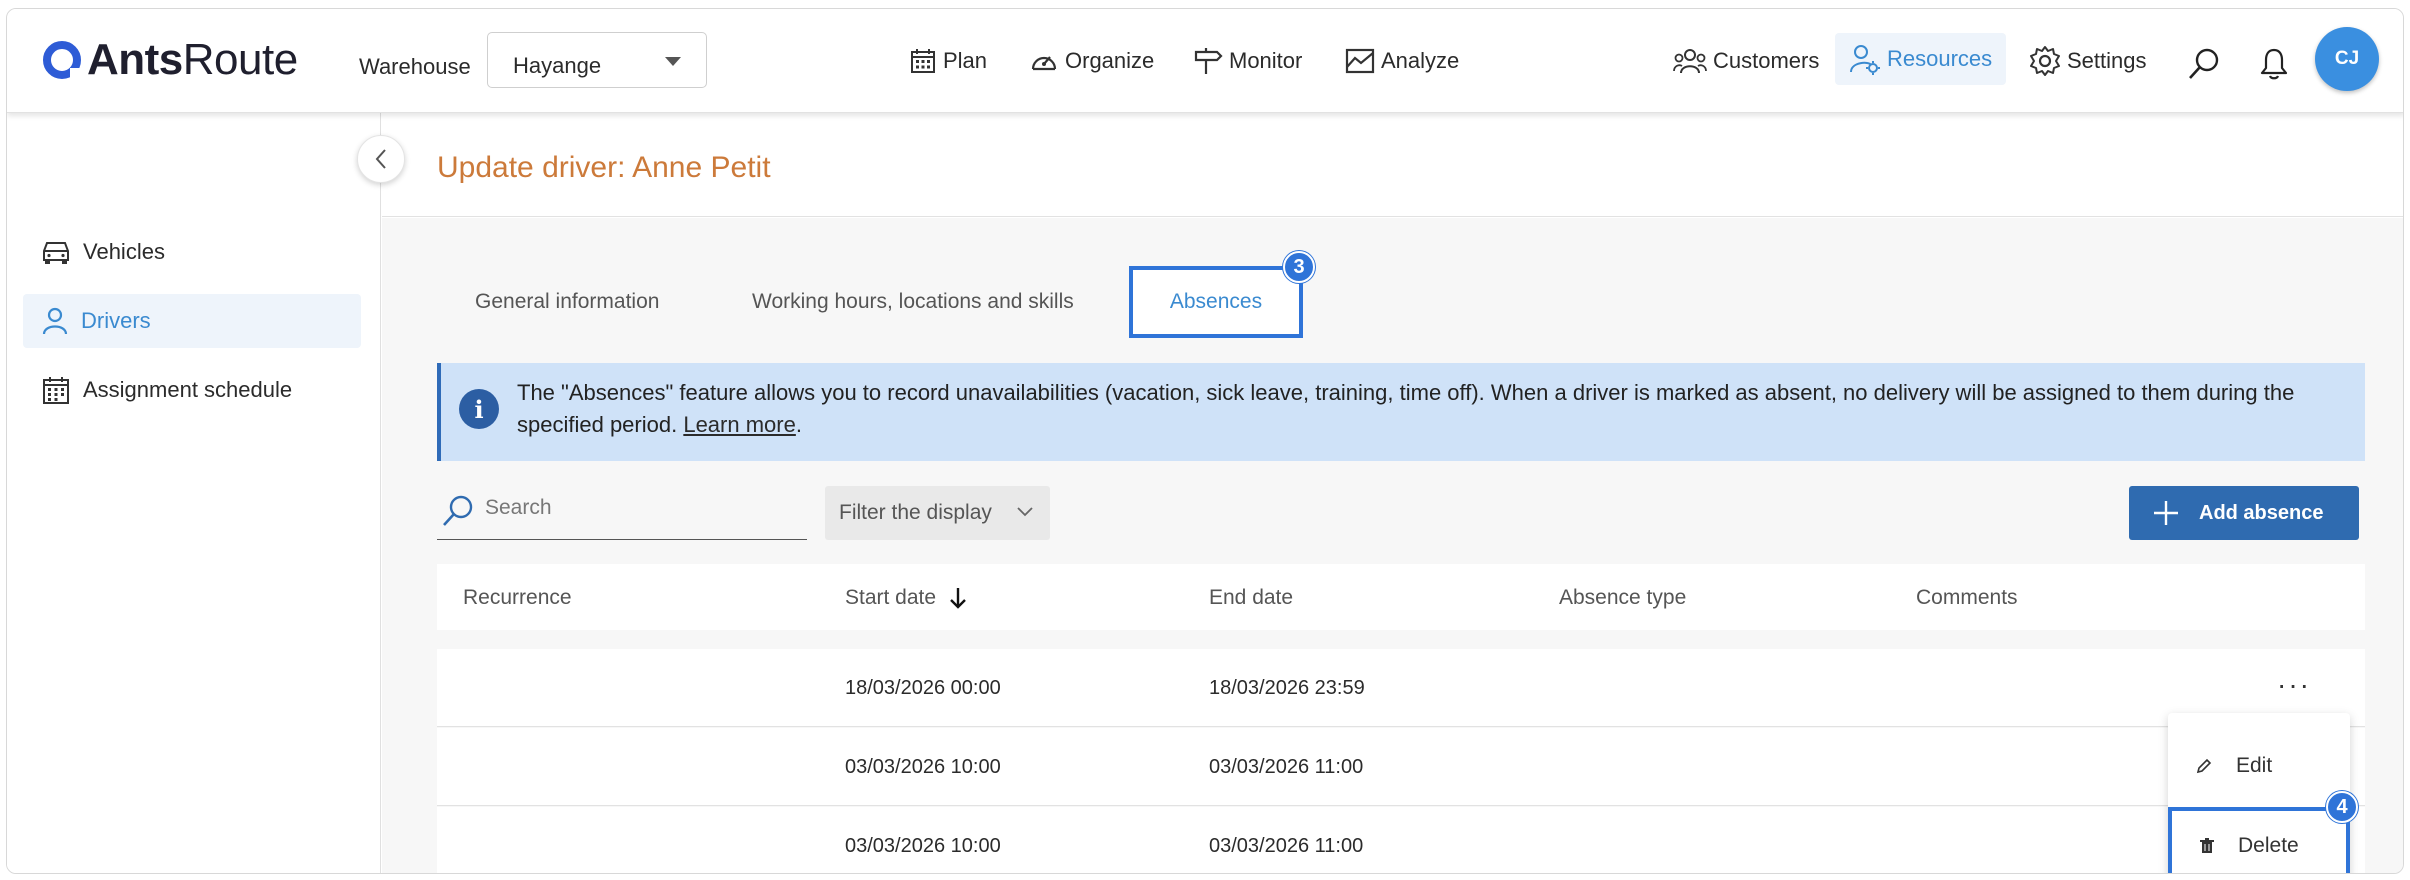 This screenshot has width=2410, height=880. Describe the element at coordinates (2045, 61) in the screenshot. I see `gear-icon` at that location.